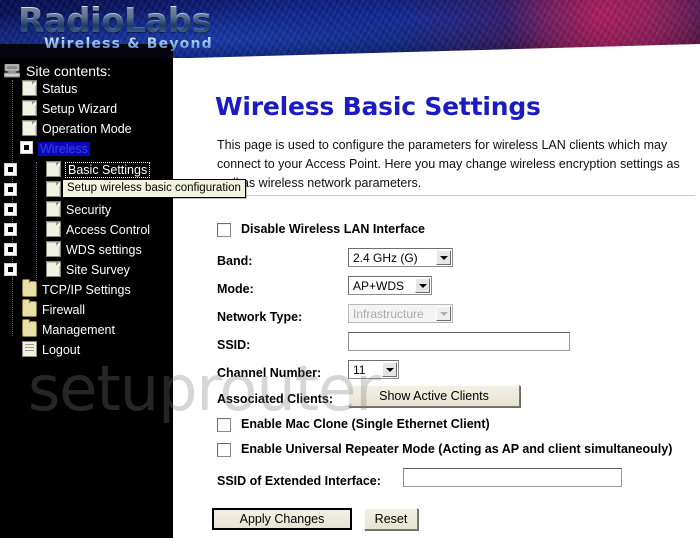  Describe the element at coordinates (224, 450) in the screenshot. I see `universal-repeater-checkbox` at that location.